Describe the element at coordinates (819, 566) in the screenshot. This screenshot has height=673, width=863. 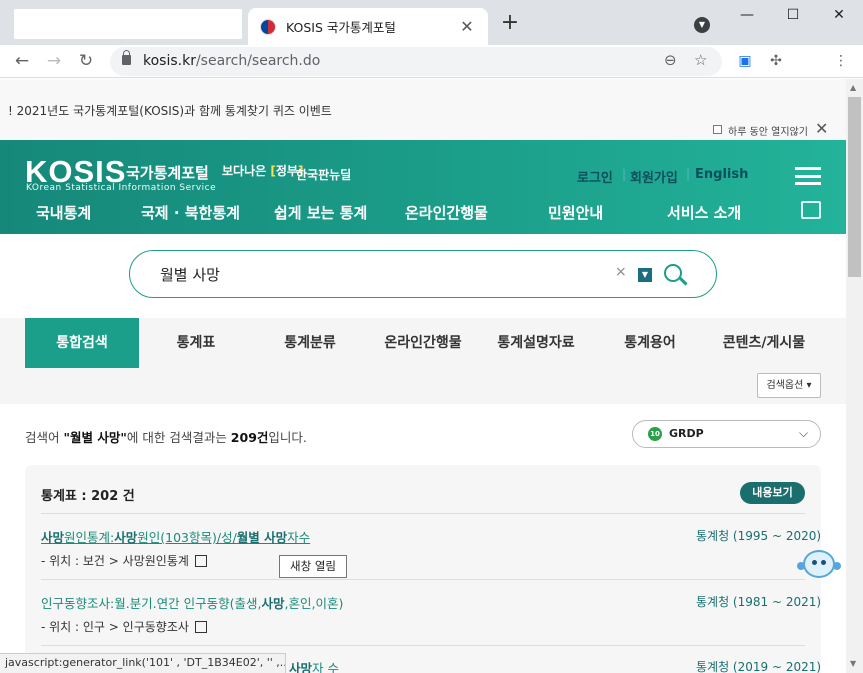
I see `mascot-chatbot-icon` at that location.